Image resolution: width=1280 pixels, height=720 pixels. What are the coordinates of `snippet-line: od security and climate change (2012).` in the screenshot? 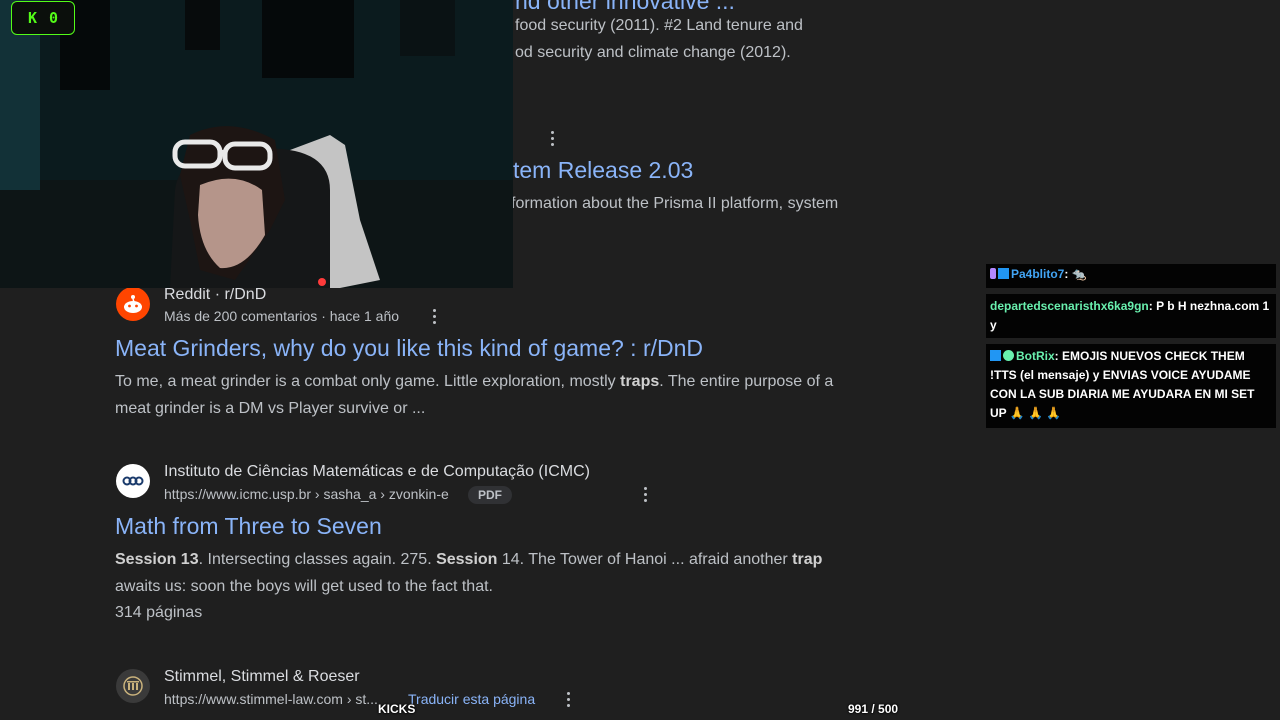 It's located at (653, 52).